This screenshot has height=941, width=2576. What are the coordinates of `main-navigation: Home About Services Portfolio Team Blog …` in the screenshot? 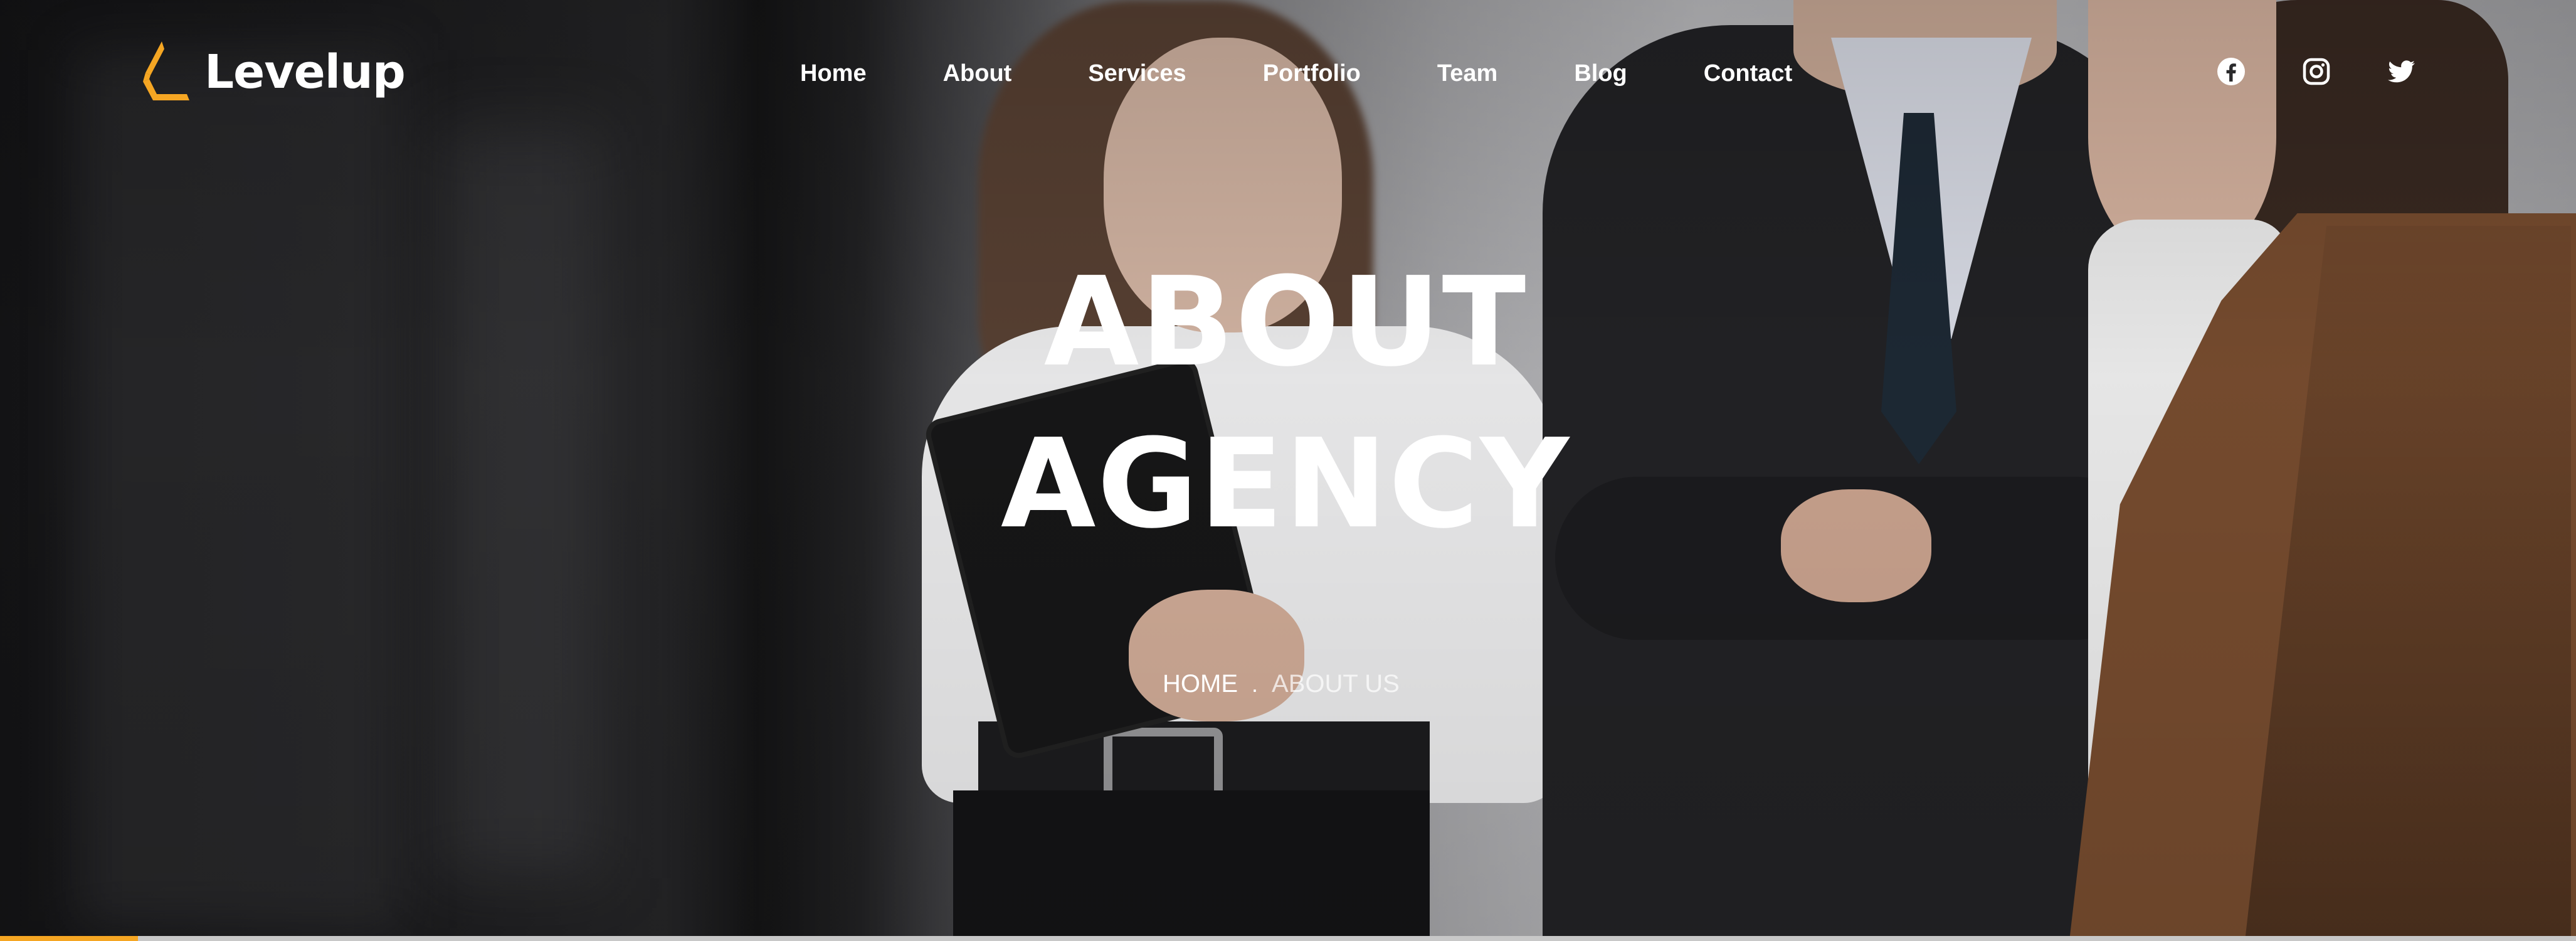 It's located at (1296, 73).